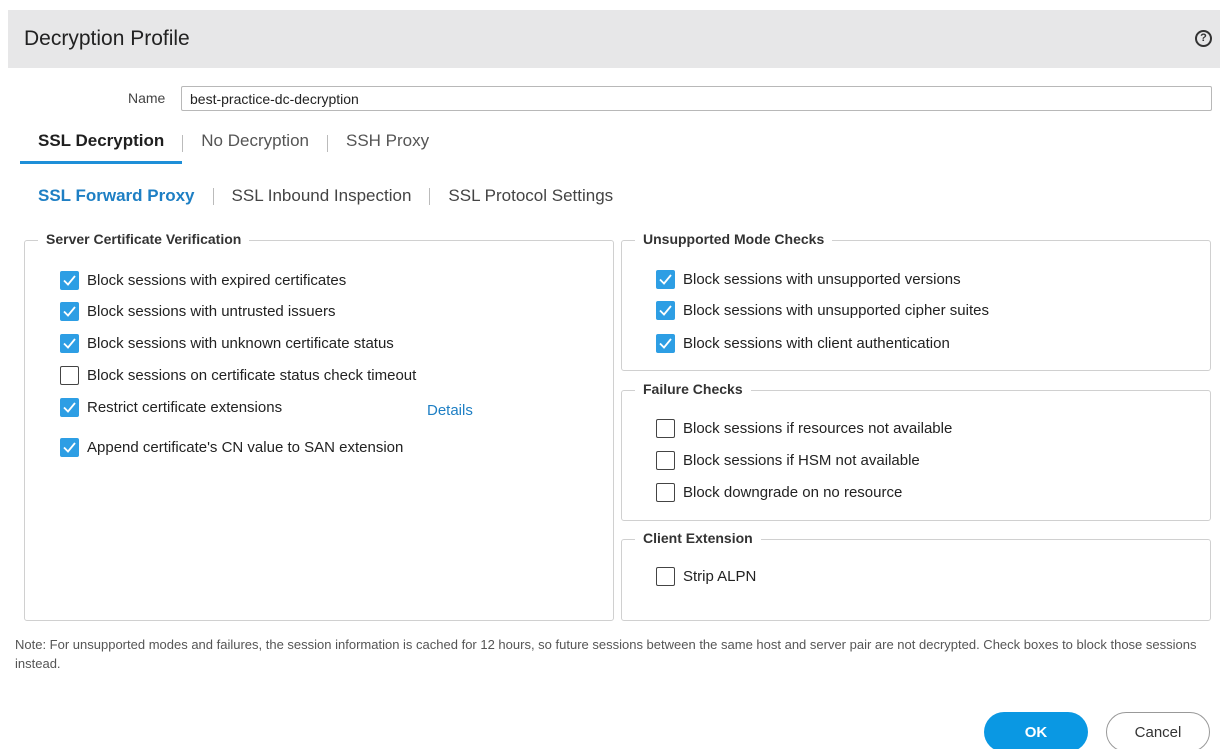  What do you see at coordinates (698, 538) in the screenshot?
I see `group-title: Client Extension` at bounding box center [698, 538].